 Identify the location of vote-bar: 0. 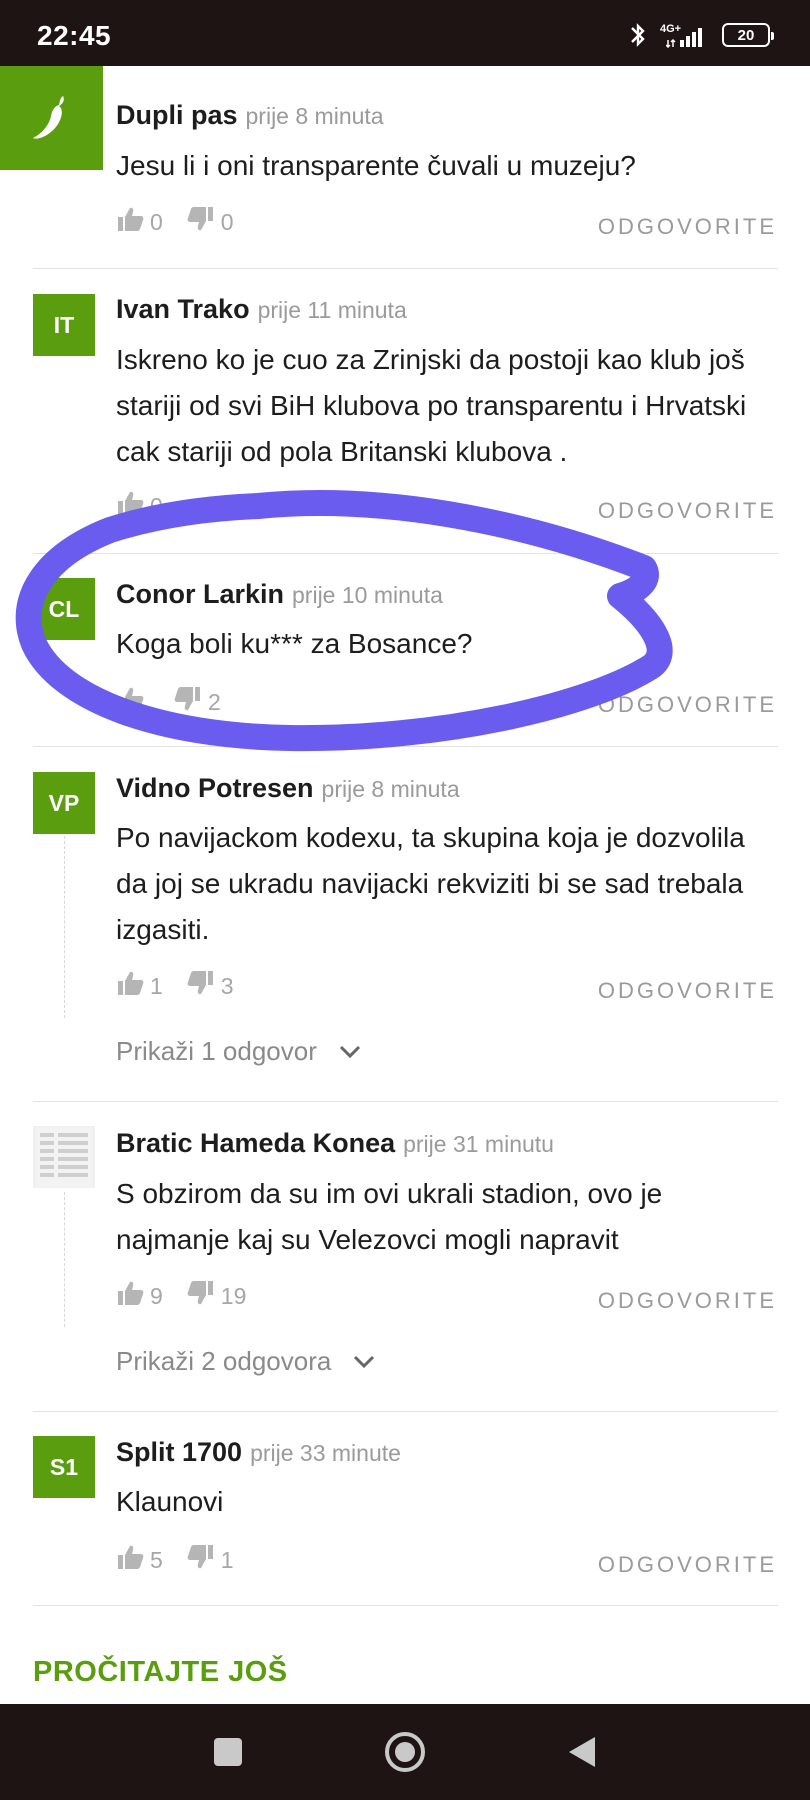
(151, 506).